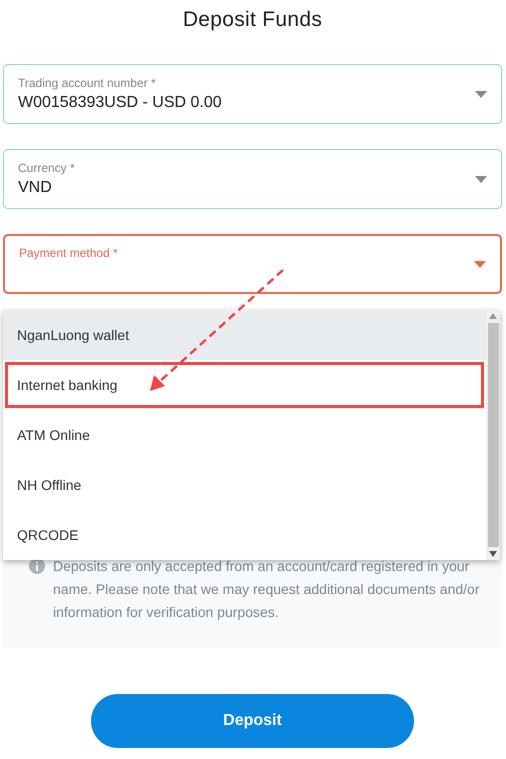 This screenshot has width=506, height=759. Describe the element at coordinates (266, 589) in the screenshot. I see `notice-text: Deposits are only accepted from an account/card registered in your name. Please note that we may request additional documents and/or information for verification purposes.` at that location.